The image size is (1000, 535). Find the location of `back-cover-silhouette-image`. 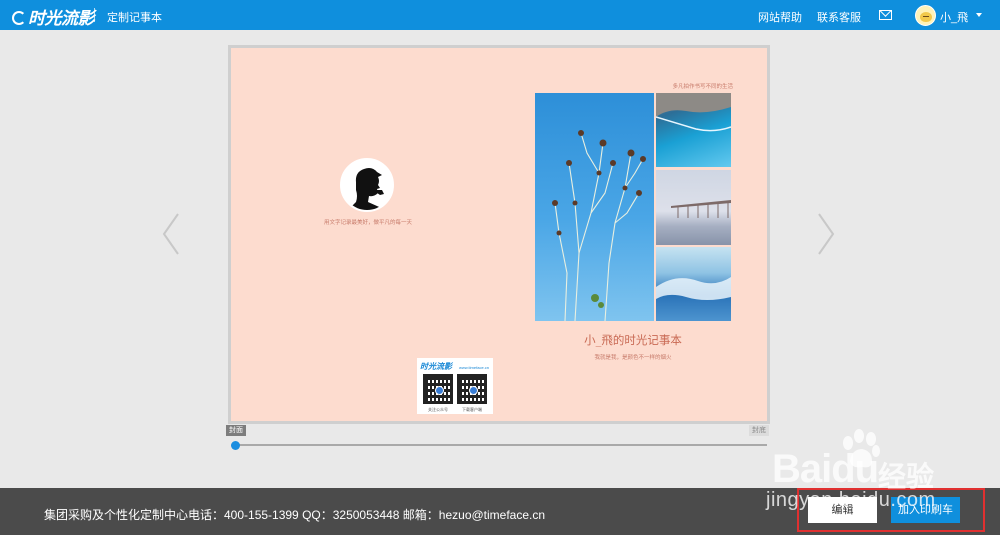

back-cover-silhouette-image is located at coordinates (367, 185).